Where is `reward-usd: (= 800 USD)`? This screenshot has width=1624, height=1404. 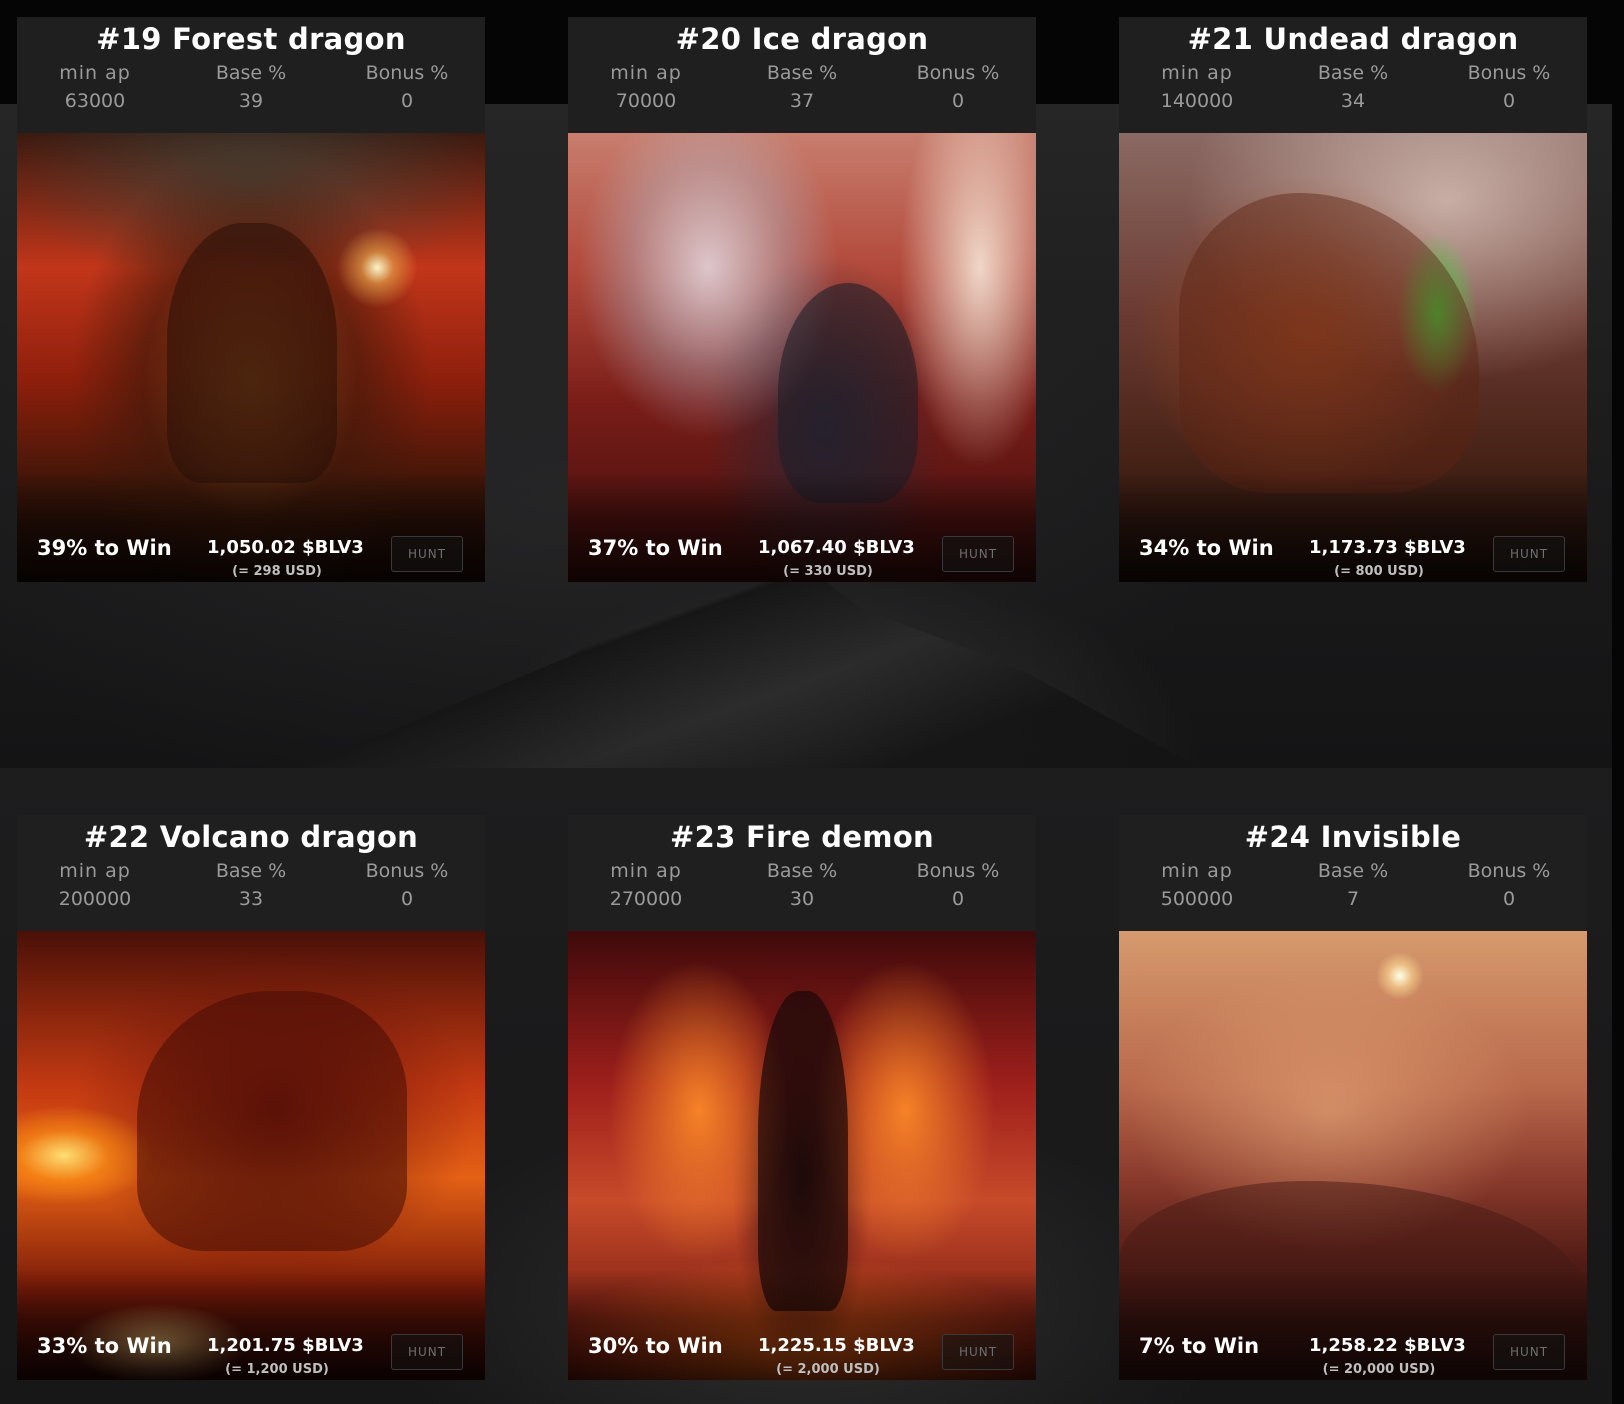 reward-usd: (= 800 USD) is located at coordinates (1379, 571).